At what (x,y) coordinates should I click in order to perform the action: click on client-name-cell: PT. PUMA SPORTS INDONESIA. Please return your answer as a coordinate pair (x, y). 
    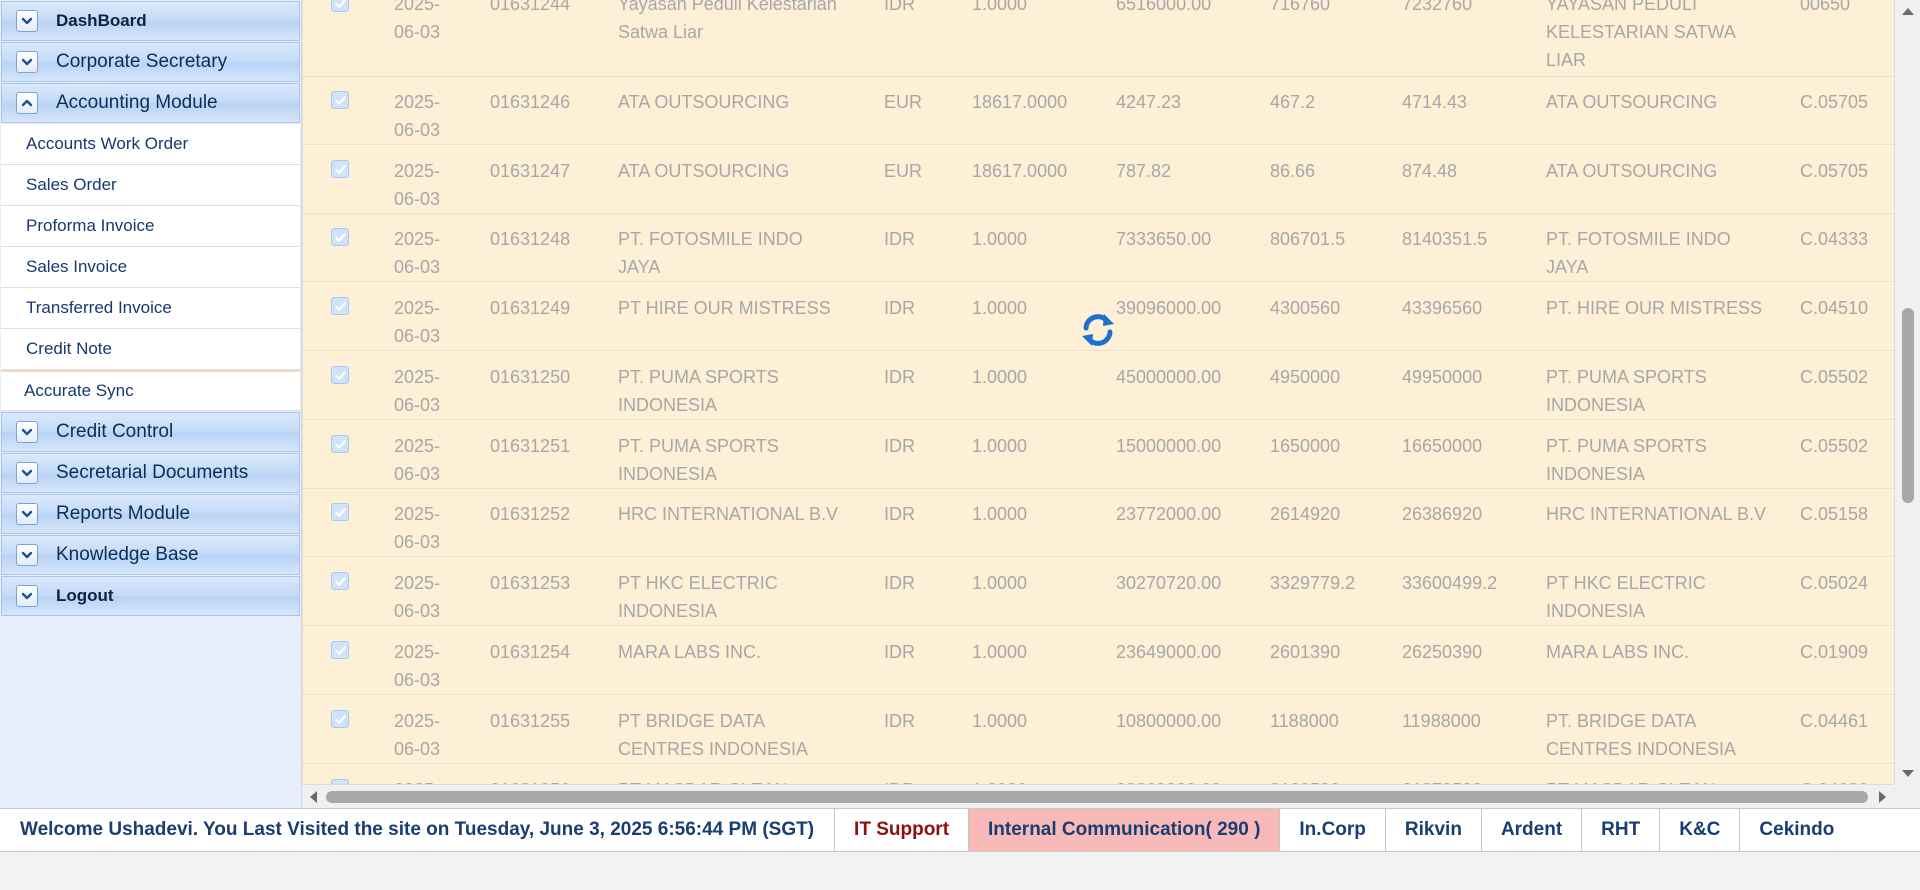
    Looking at the image, I should click on (698, 460).